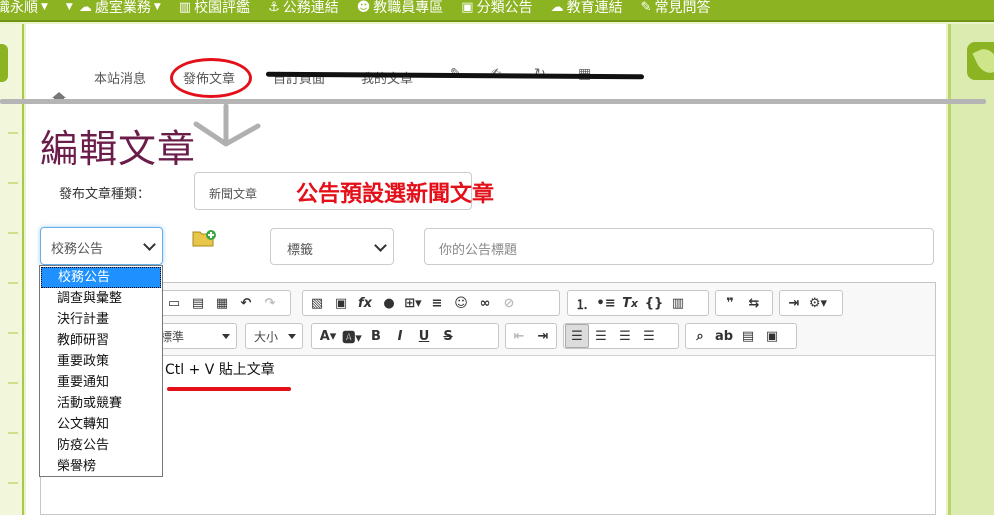 The width and height of the screenshot is (994, 515). Describe the element at coordinates (389, 303) in the screenshot. I see `flash-icon: ●` at that location.